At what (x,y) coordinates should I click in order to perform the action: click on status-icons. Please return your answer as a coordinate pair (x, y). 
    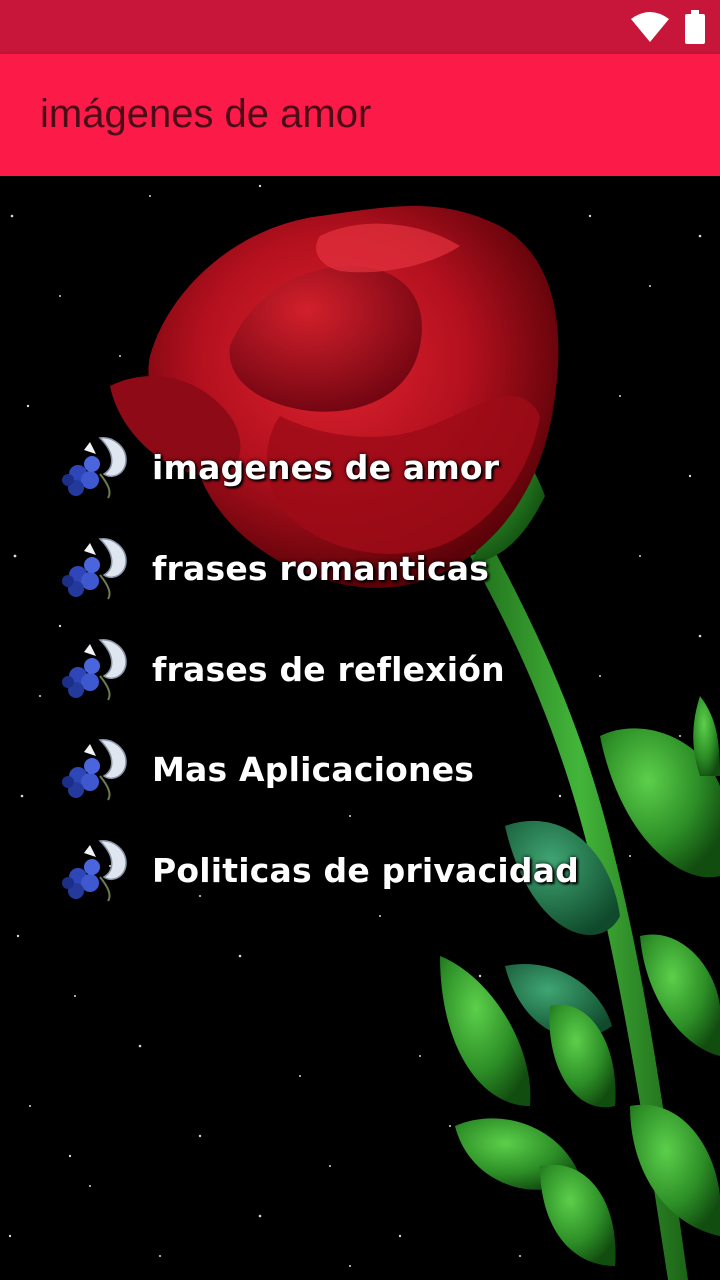
    Looking at the image, I should click on (668, 29).